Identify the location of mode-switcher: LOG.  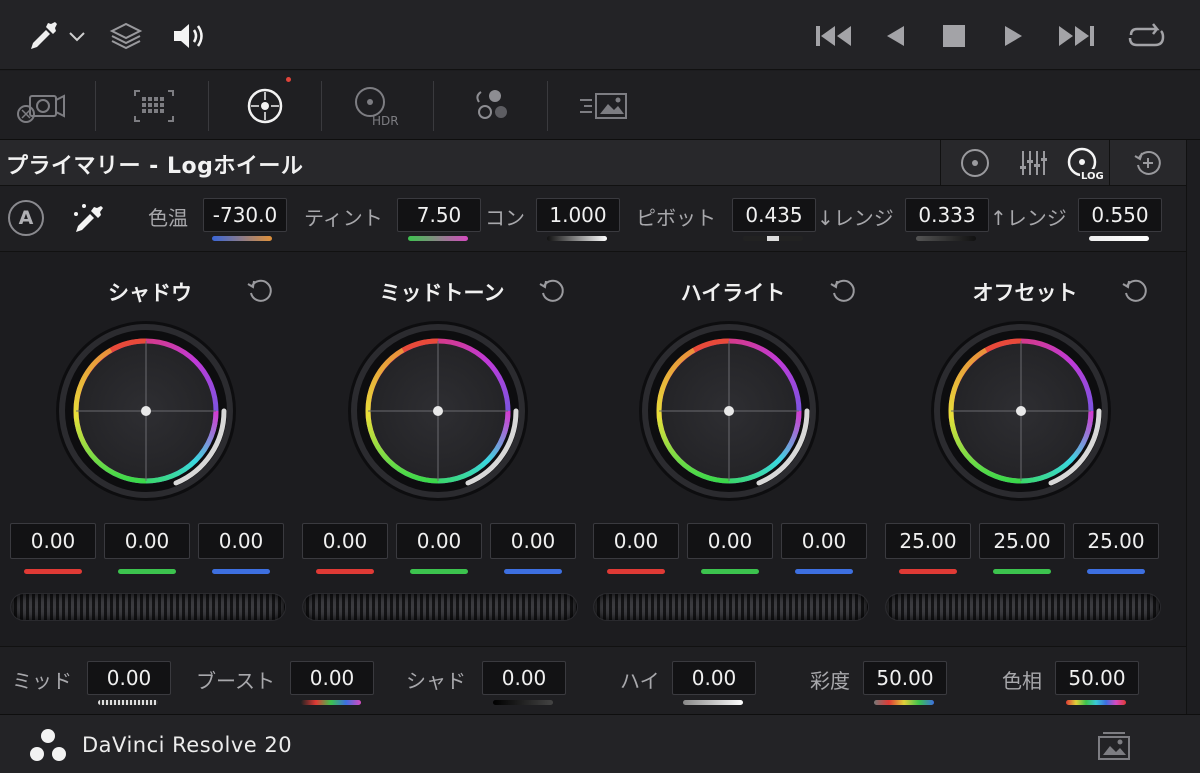
(1062, 163).